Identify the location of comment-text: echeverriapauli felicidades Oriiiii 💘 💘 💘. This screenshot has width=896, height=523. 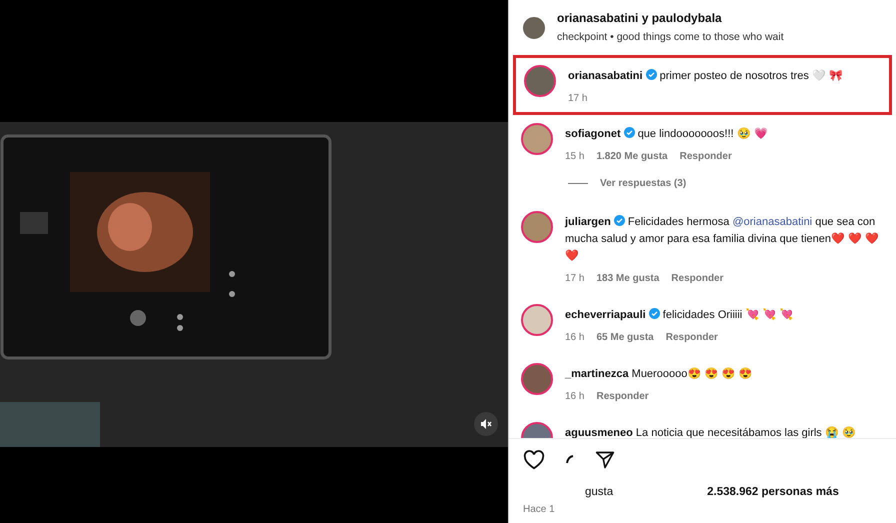
(679, 315).